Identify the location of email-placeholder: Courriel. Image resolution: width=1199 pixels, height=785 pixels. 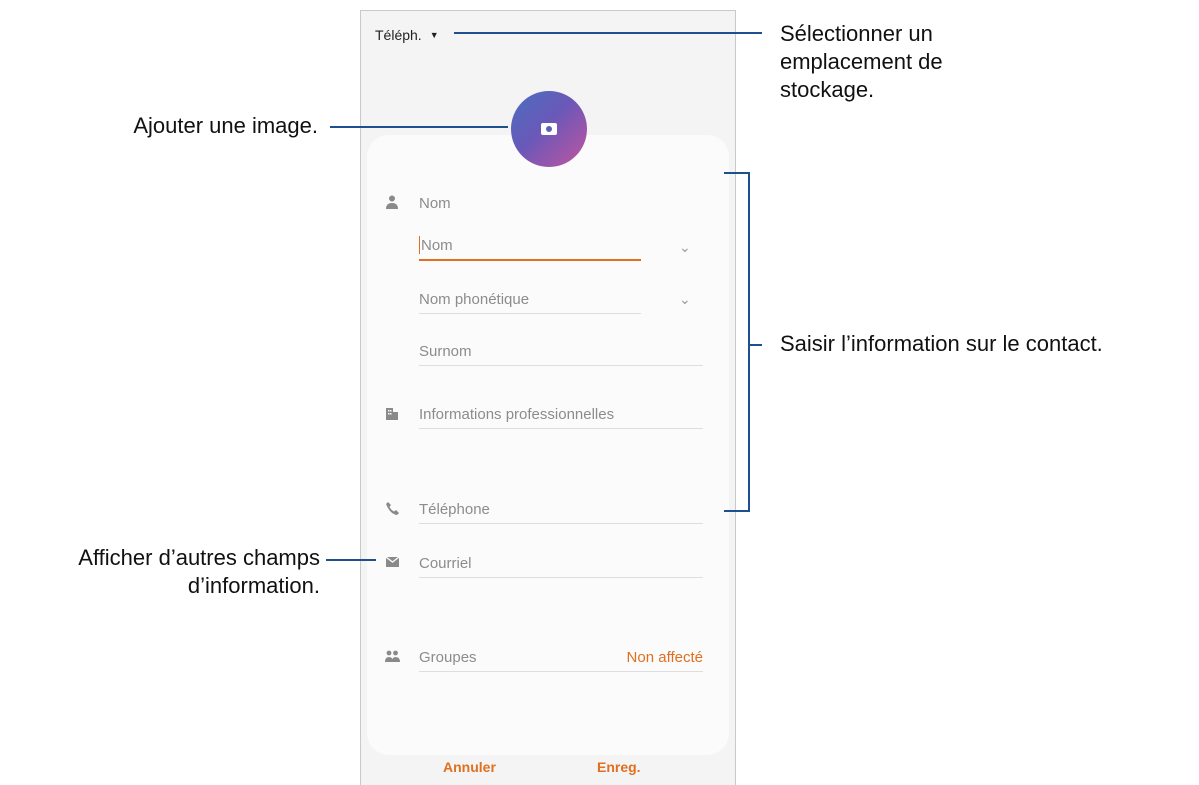
(445, 563).